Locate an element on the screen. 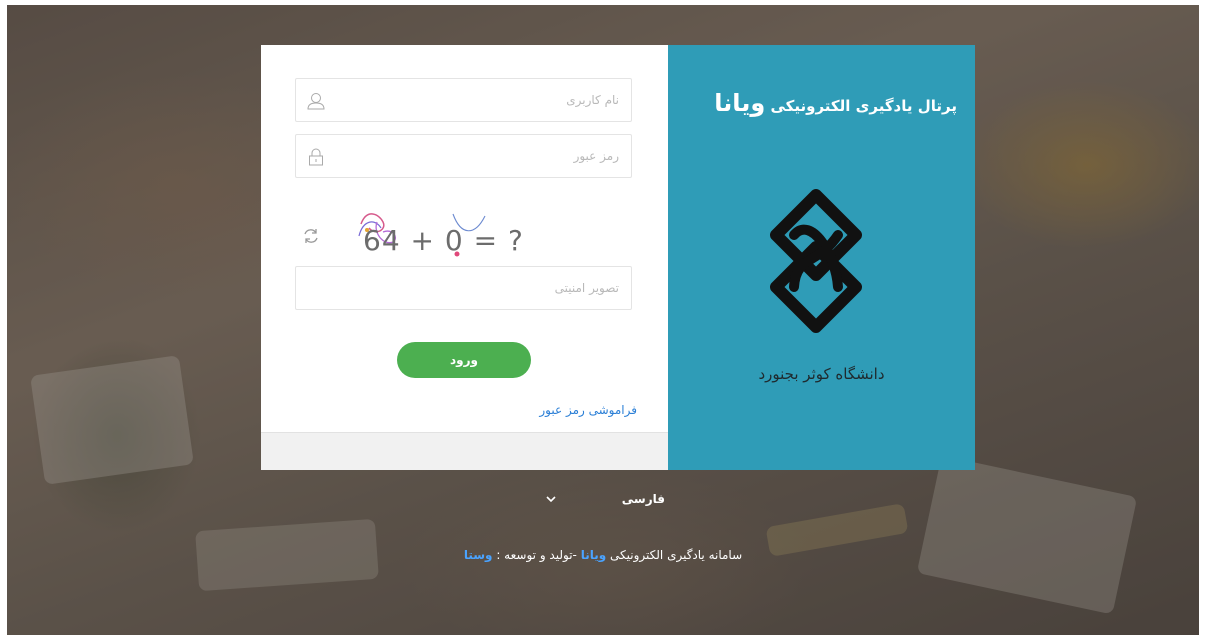 The height and width of the screenshot is (635, 1206). portal-title-prefix: پرتال یادگیری الکترونیکی is located at coordinates (863, 106).